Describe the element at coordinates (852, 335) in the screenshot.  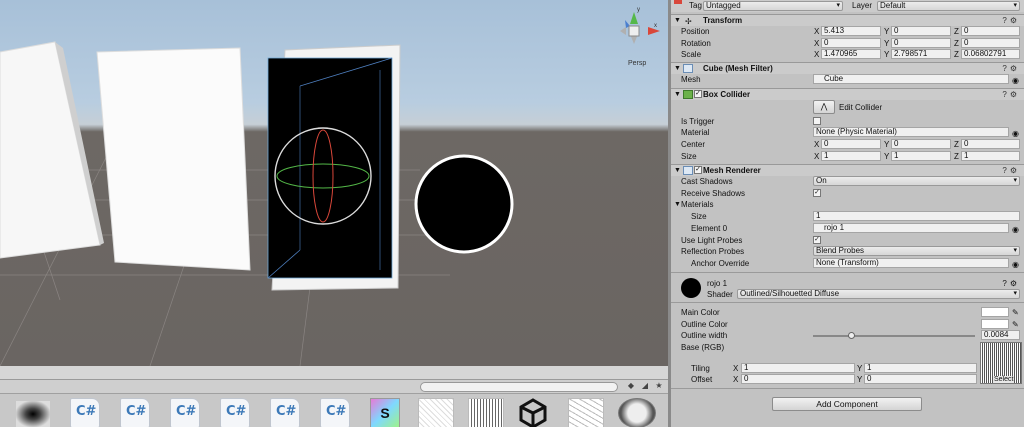
I see `outline-width-slider-thumb` at that location.